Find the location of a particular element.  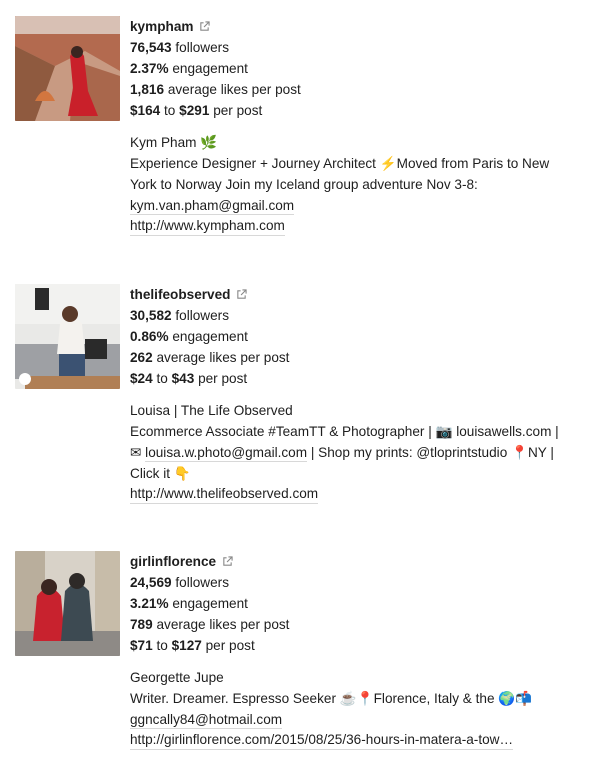

avg-likes-stat: 789 average likes per post is located at coordinates (210, 624).